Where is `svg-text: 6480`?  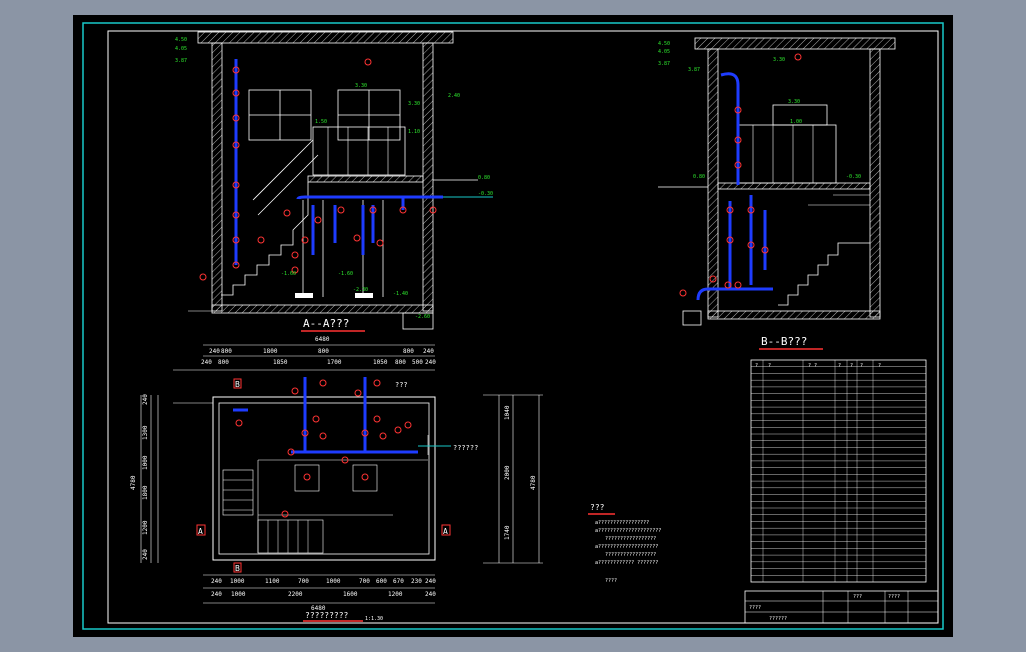
svg-text: 6480 is located at coordinates (322, 339).